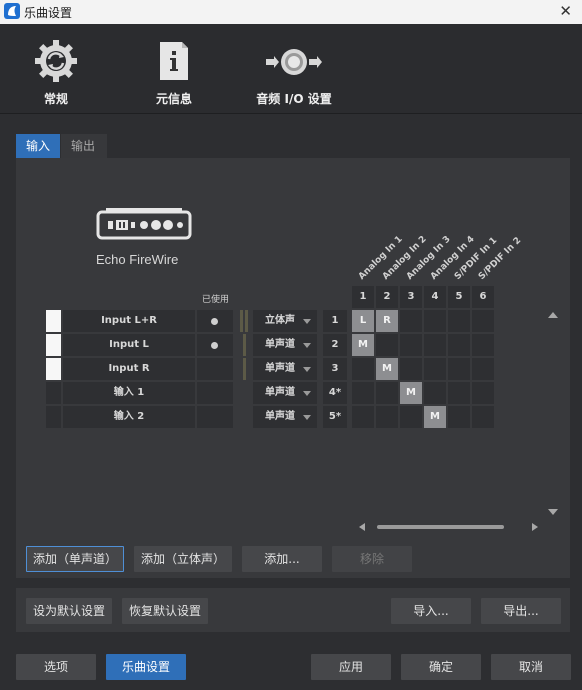 This screenshot has width=582, height=690. What do you see at coordinates (335, 417) in the screenshot?
I see `input-number: 5*` at bounding box center [335, 417].